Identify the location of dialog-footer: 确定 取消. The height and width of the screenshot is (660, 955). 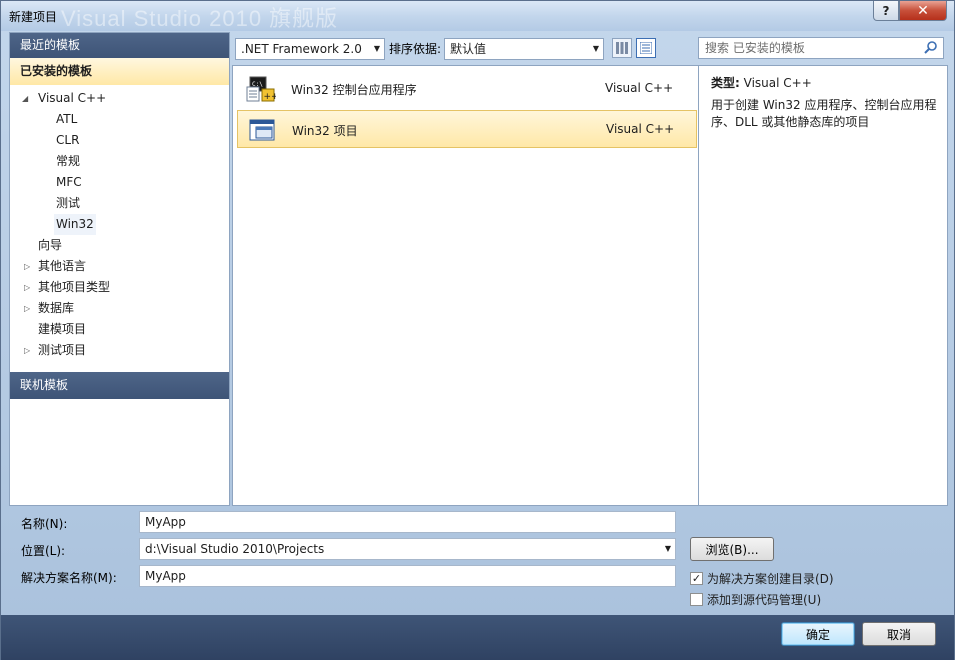
(477, 637).